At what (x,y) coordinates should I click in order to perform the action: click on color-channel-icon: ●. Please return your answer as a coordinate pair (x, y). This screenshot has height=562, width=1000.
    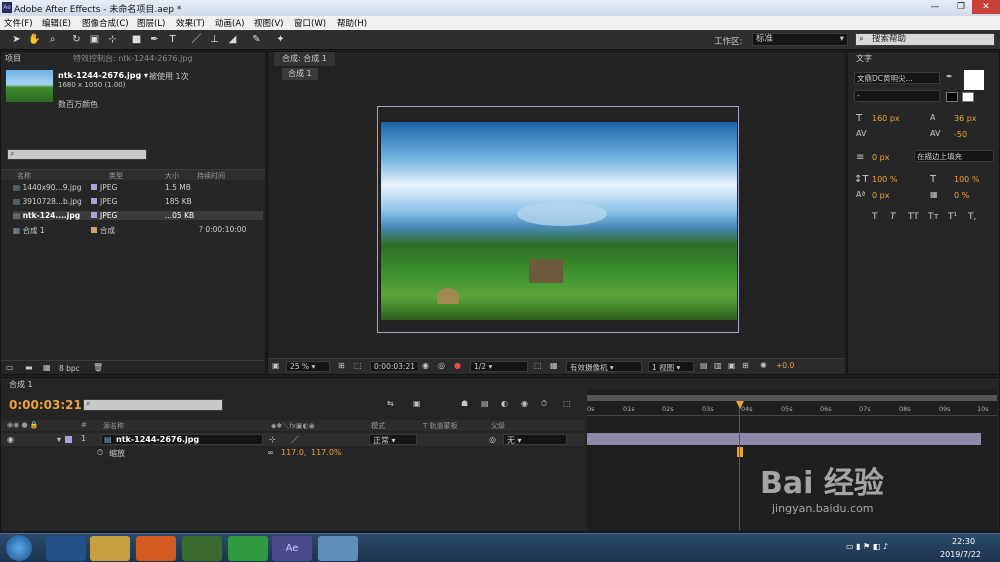
    Looking at the image, I should click on (457, 365).